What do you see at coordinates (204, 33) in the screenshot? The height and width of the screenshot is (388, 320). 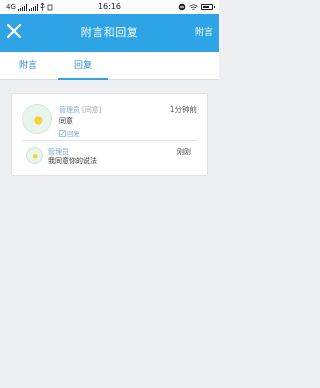 I see `add-comment-button: 附言` at bounding box center [204, 33].